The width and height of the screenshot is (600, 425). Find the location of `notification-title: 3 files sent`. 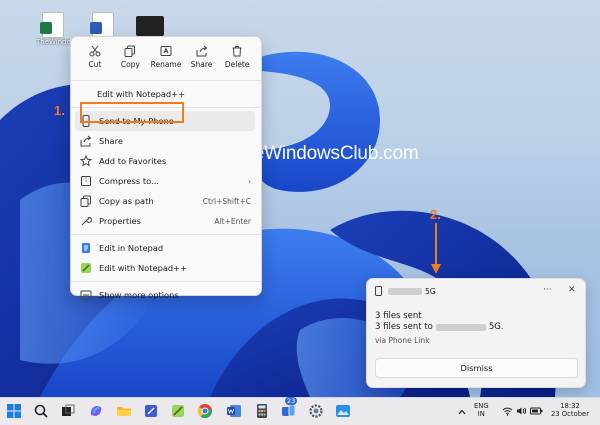

notification-title: 3 files sent is located at coordinates (398, 316).